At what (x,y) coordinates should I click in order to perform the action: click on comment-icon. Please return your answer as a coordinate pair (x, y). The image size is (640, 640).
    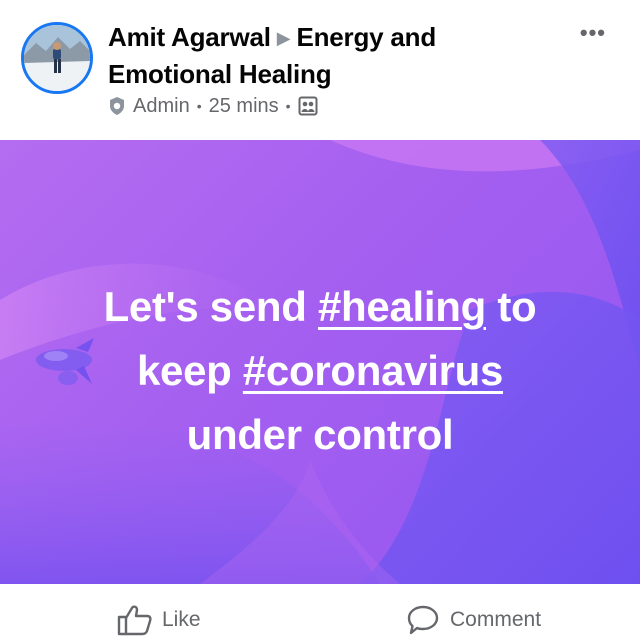
    Looking at the image, I should click on (423, 620).